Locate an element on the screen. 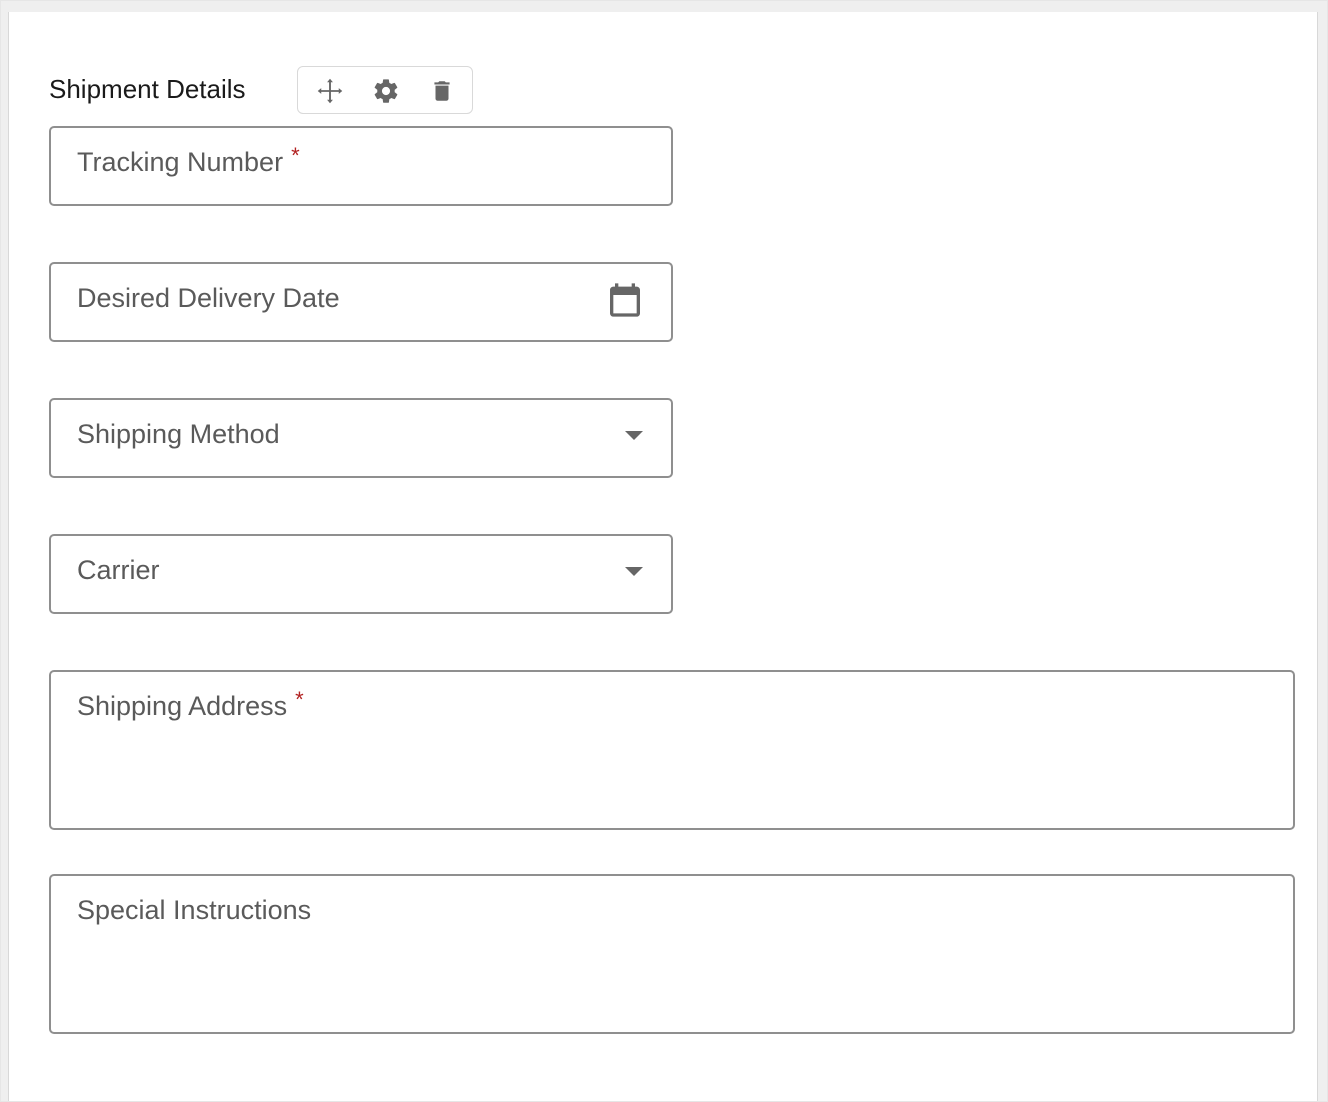 The width and height of the screenshot is (1328, 1102). shipping-method-select: Shipping Method is located at coordinates (361, 438).